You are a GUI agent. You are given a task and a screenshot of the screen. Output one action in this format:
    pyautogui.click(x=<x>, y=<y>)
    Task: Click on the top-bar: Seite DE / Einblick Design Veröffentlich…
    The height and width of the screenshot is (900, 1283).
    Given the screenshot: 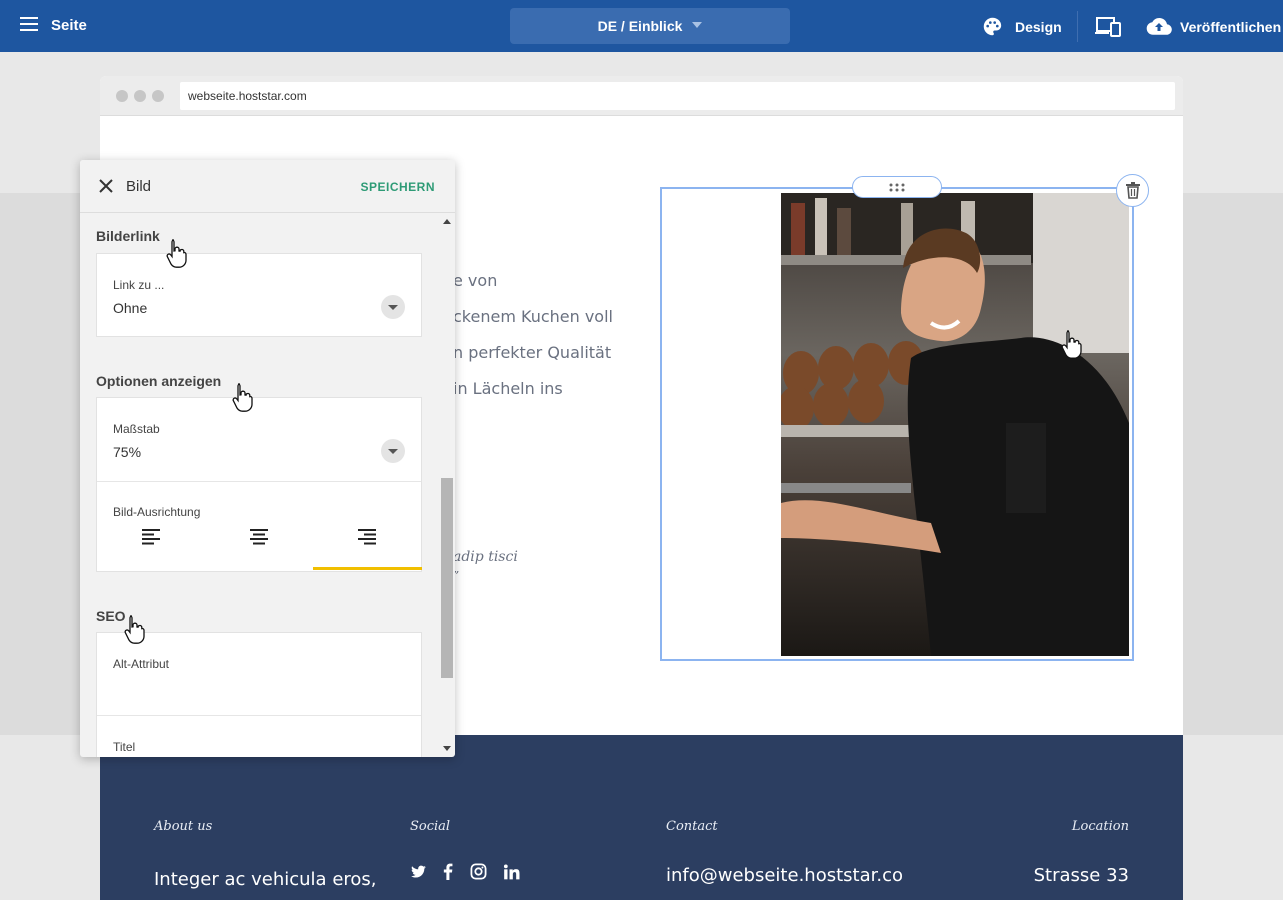 What is the action you would take?
    pyautogui.click(x=641, y=26)
    